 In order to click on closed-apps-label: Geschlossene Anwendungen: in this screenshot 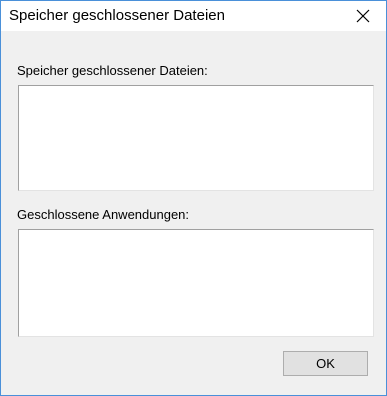, I will do `click(103, 214)`.